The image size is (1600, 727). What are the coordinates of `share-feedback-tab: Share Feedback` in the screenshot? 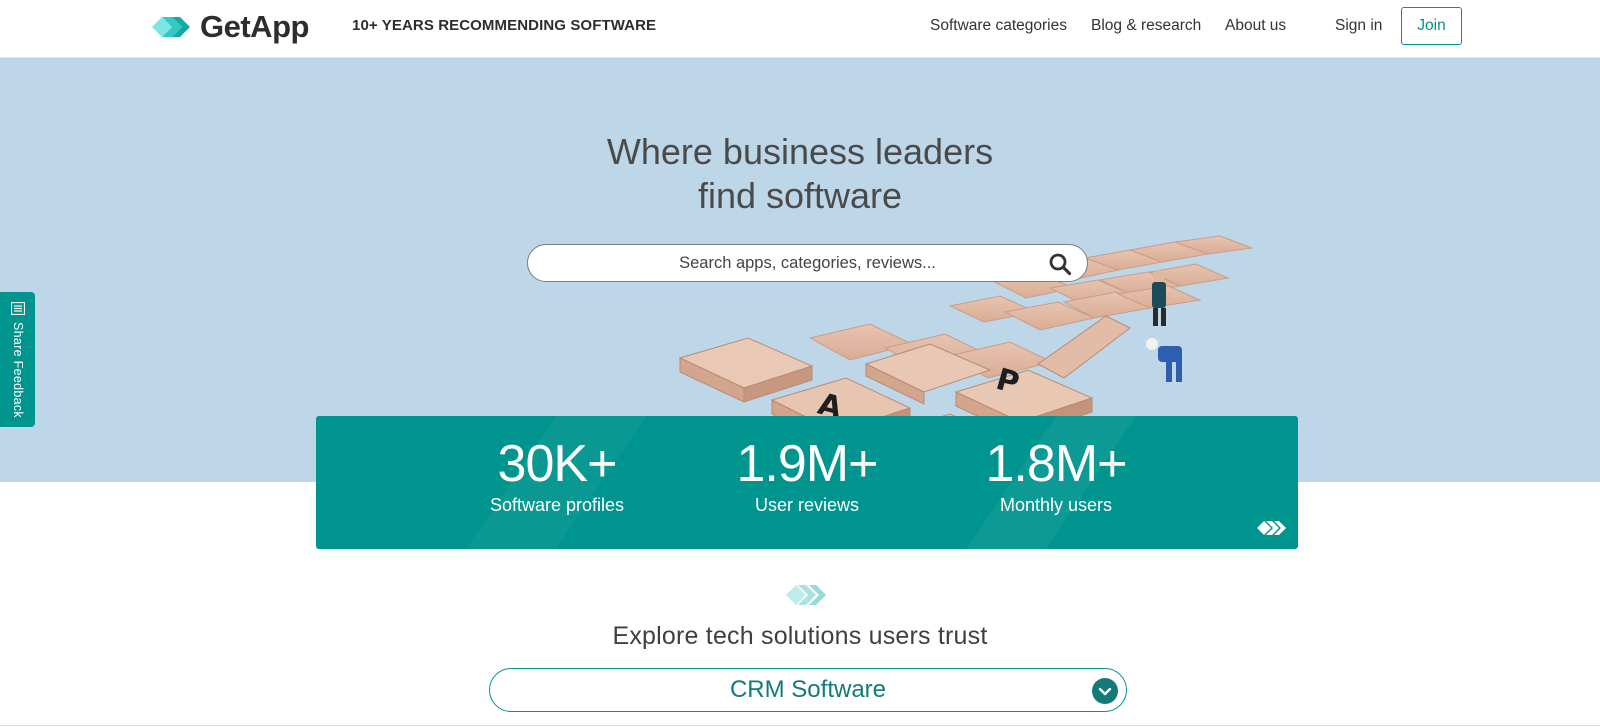 It's located at (17, 359).